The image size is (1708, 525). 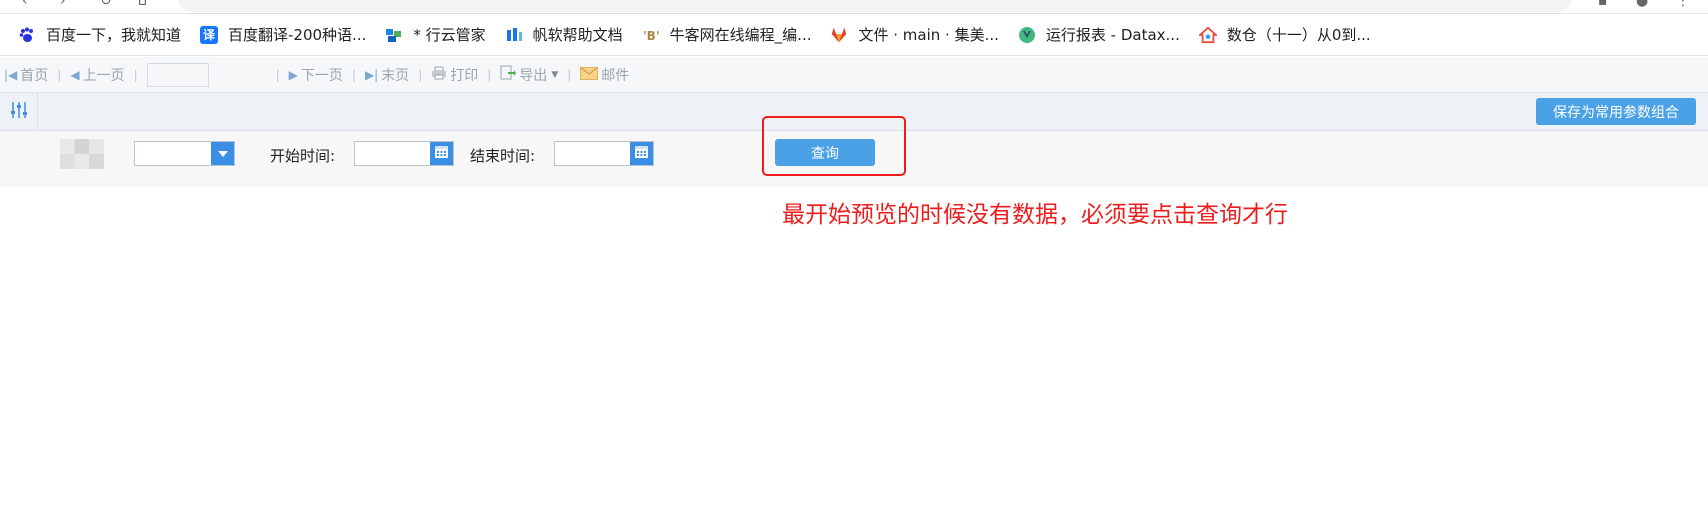 I want to click on export-button: 导出 ▼, so click(x=529, y=75).